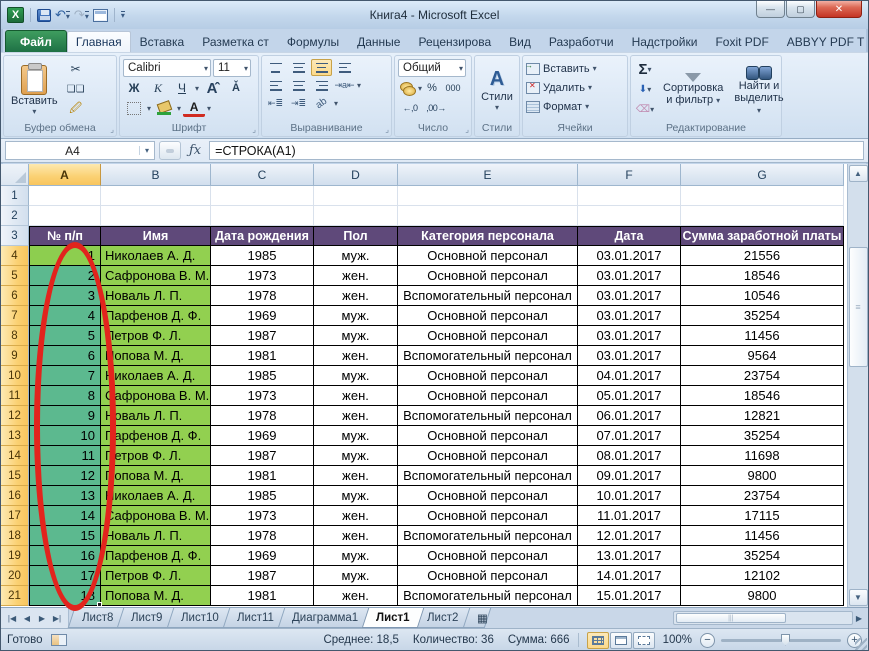 This screenshot has width=869, height=651. Describe the element at coordinates (356, 576) in the screenshot. I see `cell-D20: муж.` at that location.